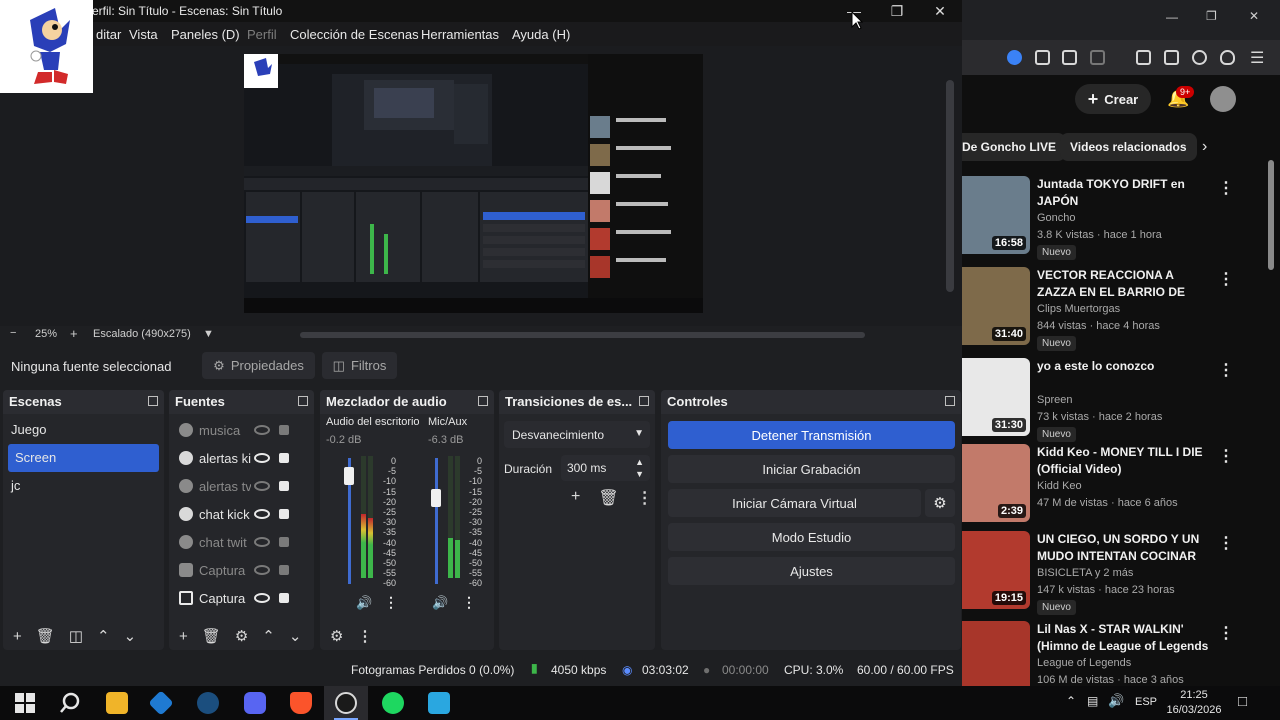 This screenshot has width=1280, height=720. I want to click on chevron-up-icon: ⌃, so click(1071, 701).